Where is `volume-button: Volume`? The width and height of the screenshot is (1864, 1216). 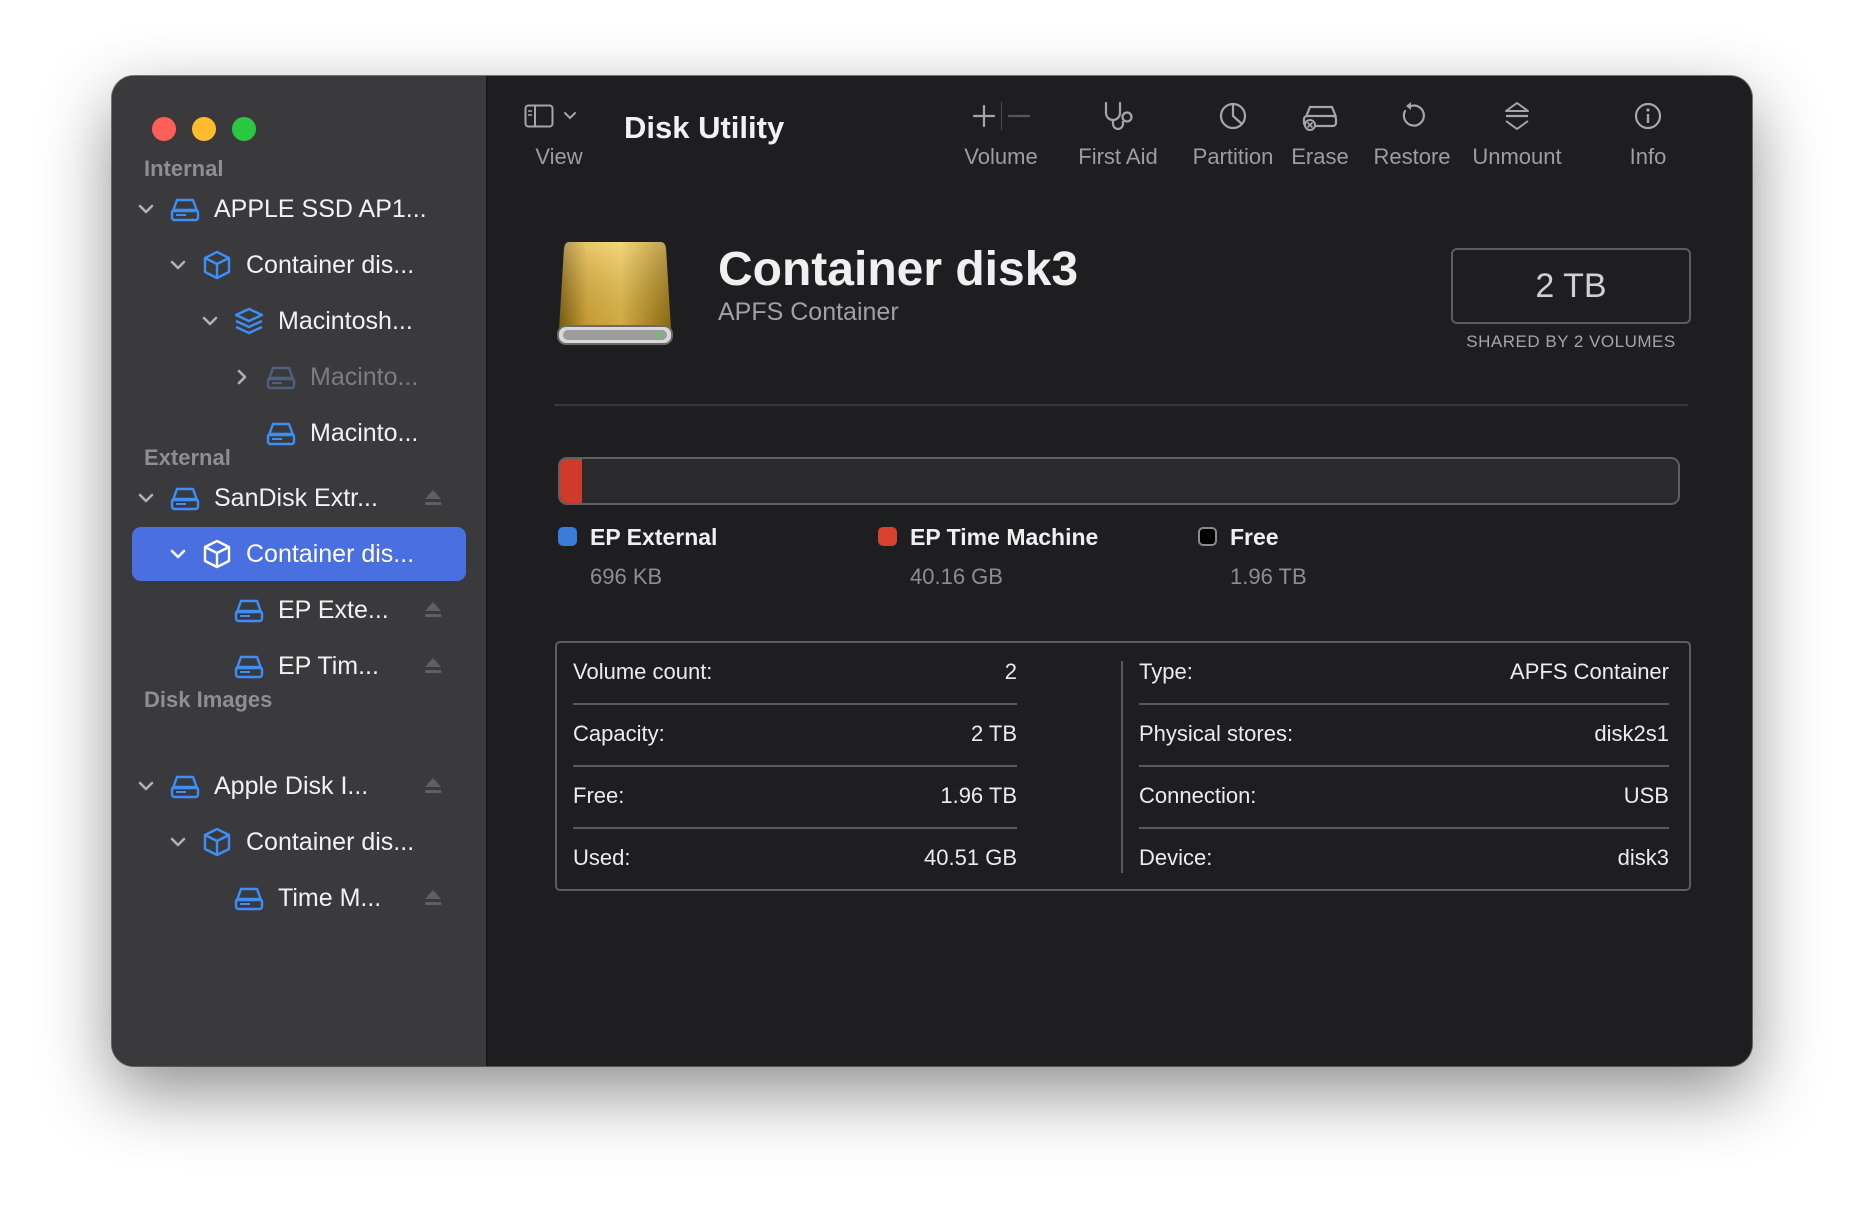
volume-button: Volume is located at coordinates (1001, 133).